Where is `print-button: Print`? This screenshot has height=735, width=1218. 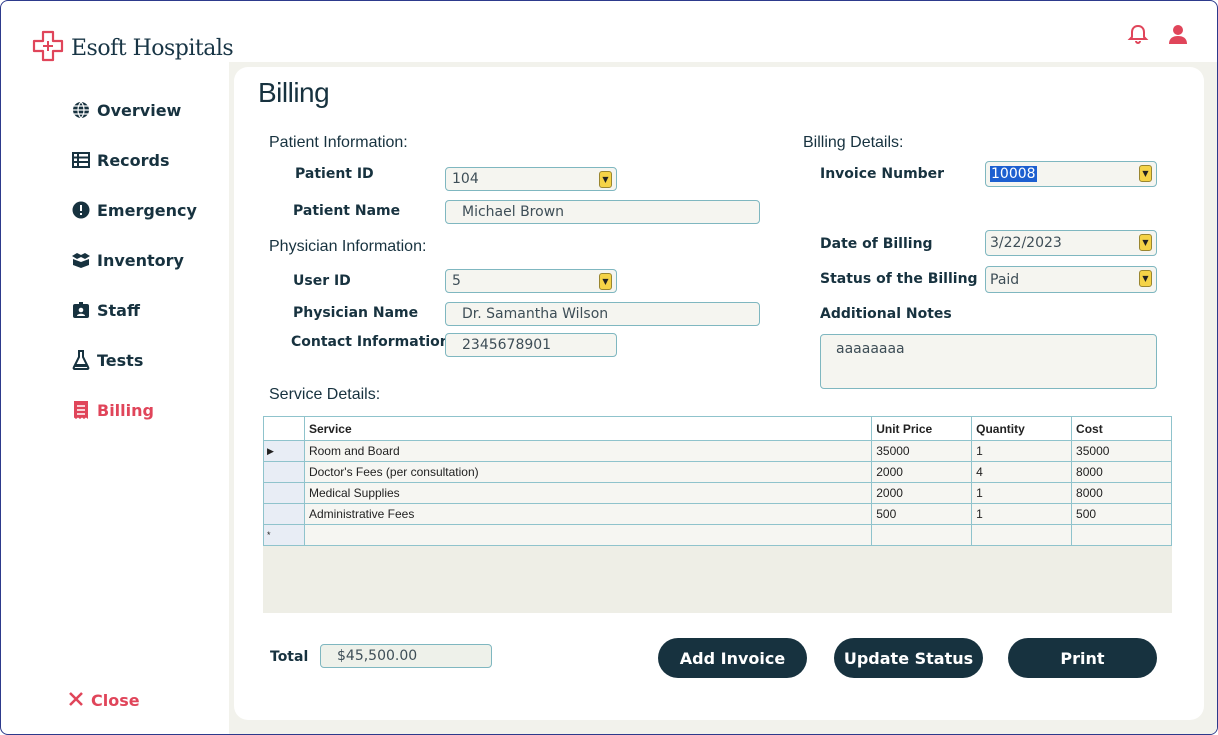
print-button: Print is located at coordinates (1082, 658).